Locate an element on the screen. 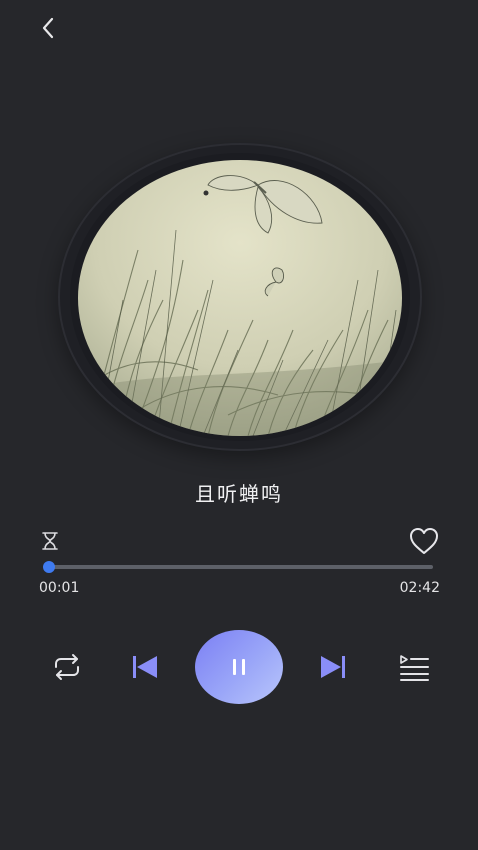  playlist-button is located at coordinates (414, 667).